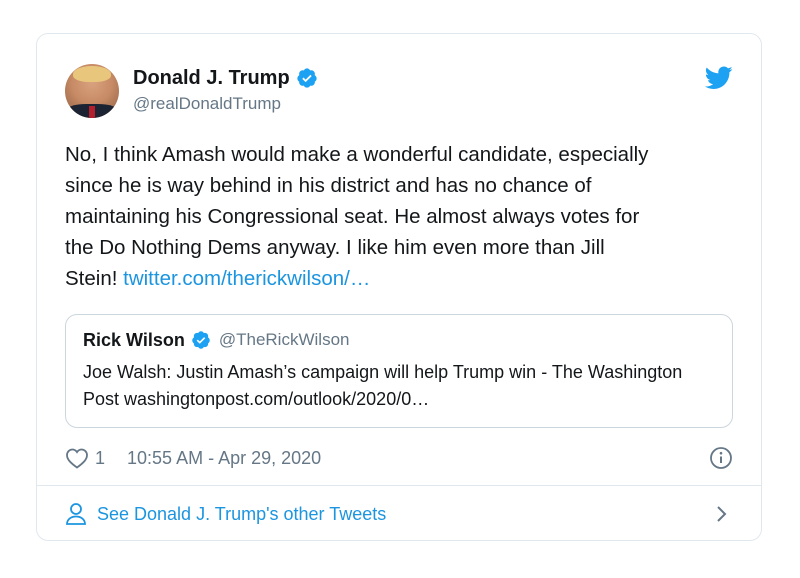 The height and width of the screenshot is (578, 800). What do you see at coordinates (719, 78) in the screenshot?
I see `twitter-bird-icon` at bounding box center [719, 78].